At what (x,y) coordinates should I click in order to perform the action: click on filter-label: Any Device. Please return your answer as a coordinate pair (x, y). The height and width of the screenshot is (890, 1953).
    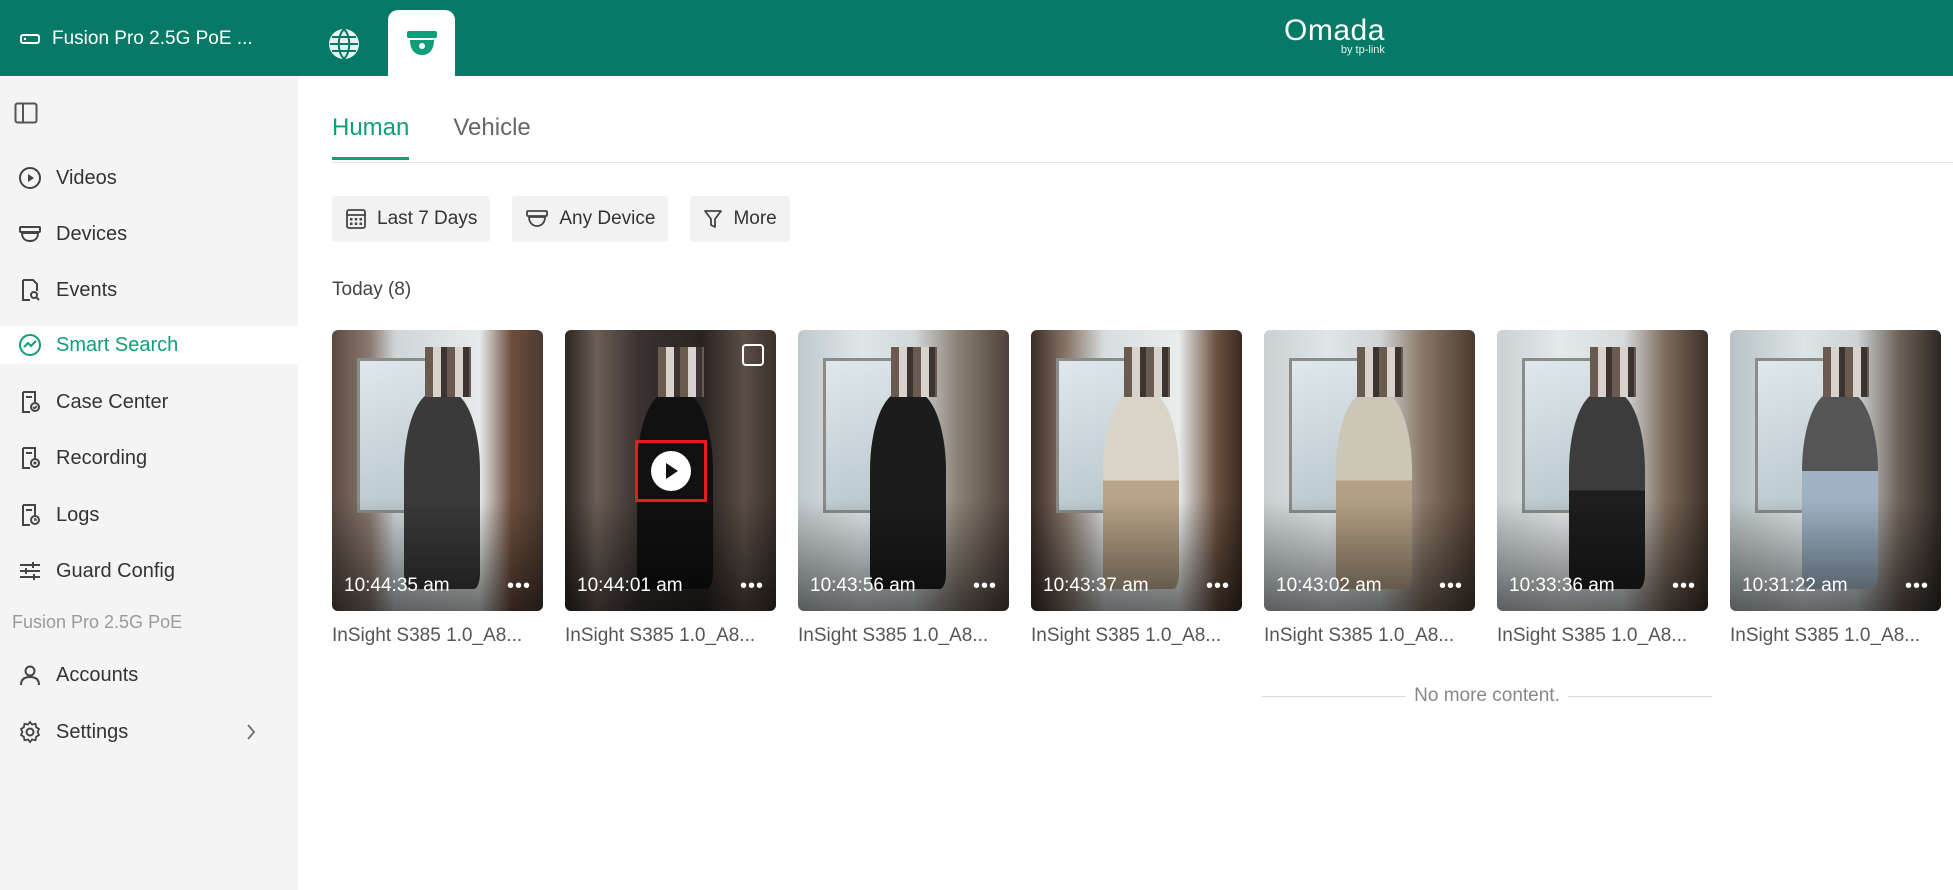
    Looking at the image, I should click on (607, 218).